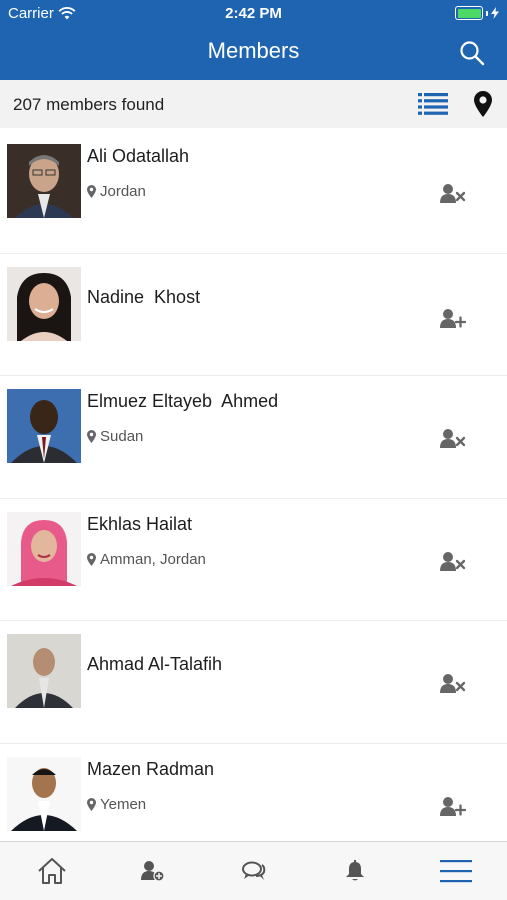 The width and height of the screenshot is (507, 900). Describe the element at coordinates (253, 682) in the screenshot. I see `list-item: Ahmad Al-Talafih` at that location.